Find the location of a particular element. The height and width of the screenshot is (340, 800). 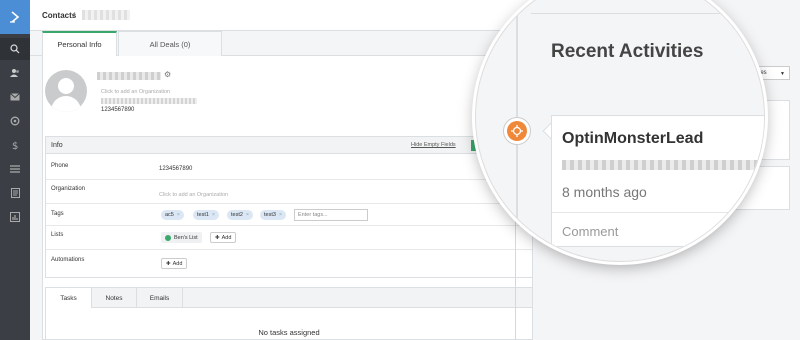

list-chip: Ben's List is located at coordinates (181, 237).